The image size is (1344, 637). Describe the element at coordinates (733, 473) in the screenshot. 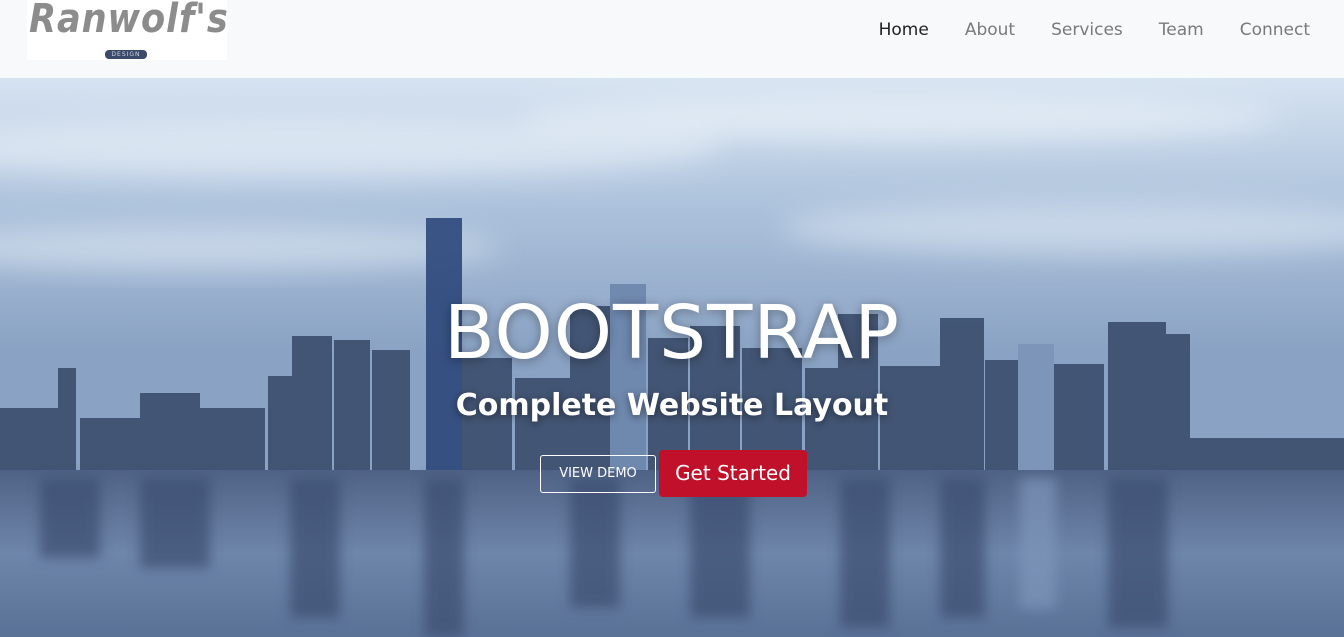

I see `get-started-button: Get Started` at that location.